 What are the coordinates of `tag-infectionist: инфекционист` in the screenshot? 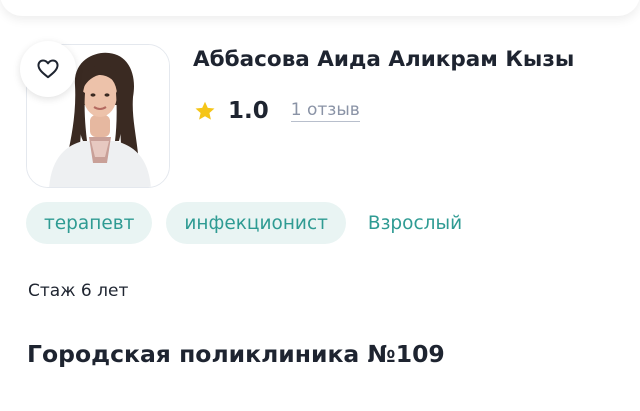 It's located at (256, 223).